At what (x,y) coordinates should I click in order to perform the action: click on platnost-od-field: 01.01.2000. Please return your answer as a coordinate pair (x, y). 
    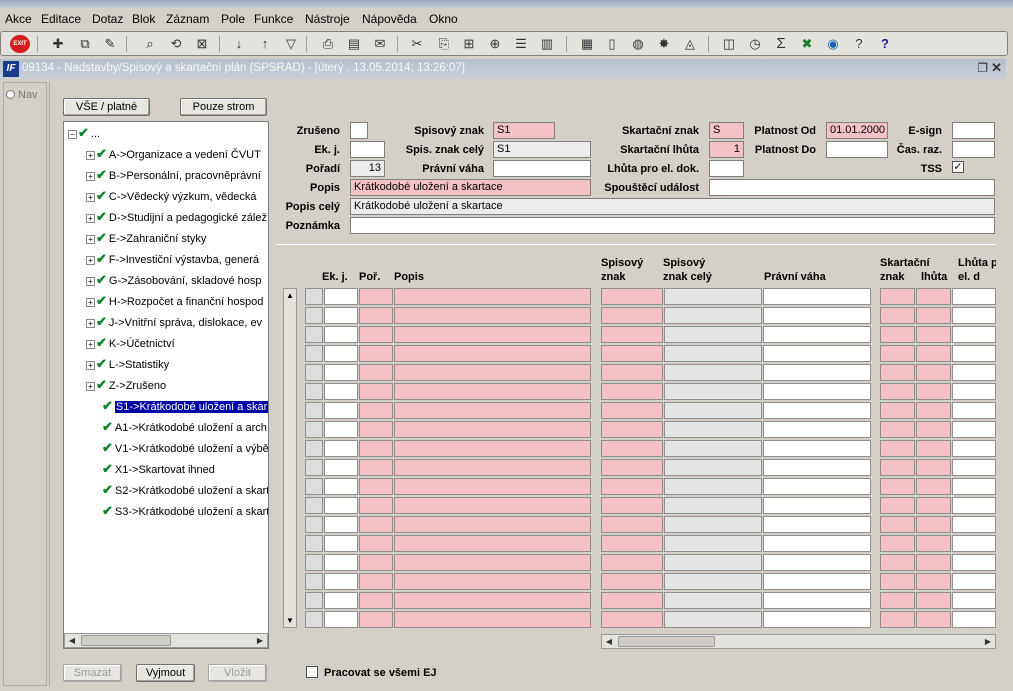
    Looking at the image, I should click on (857, 130).